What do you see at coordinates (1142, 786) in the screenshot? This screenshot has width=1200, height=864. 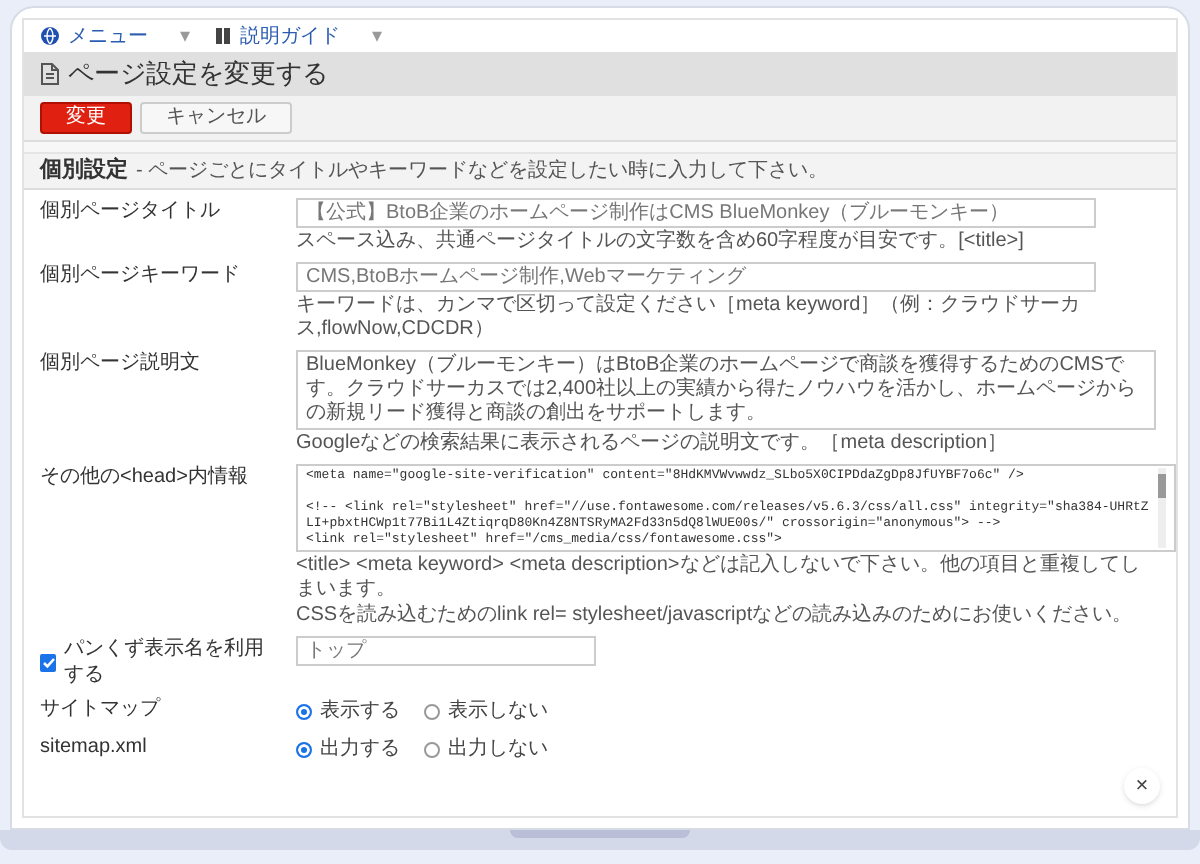 I see `close-button: ×` at bounding box center [1142, 786].